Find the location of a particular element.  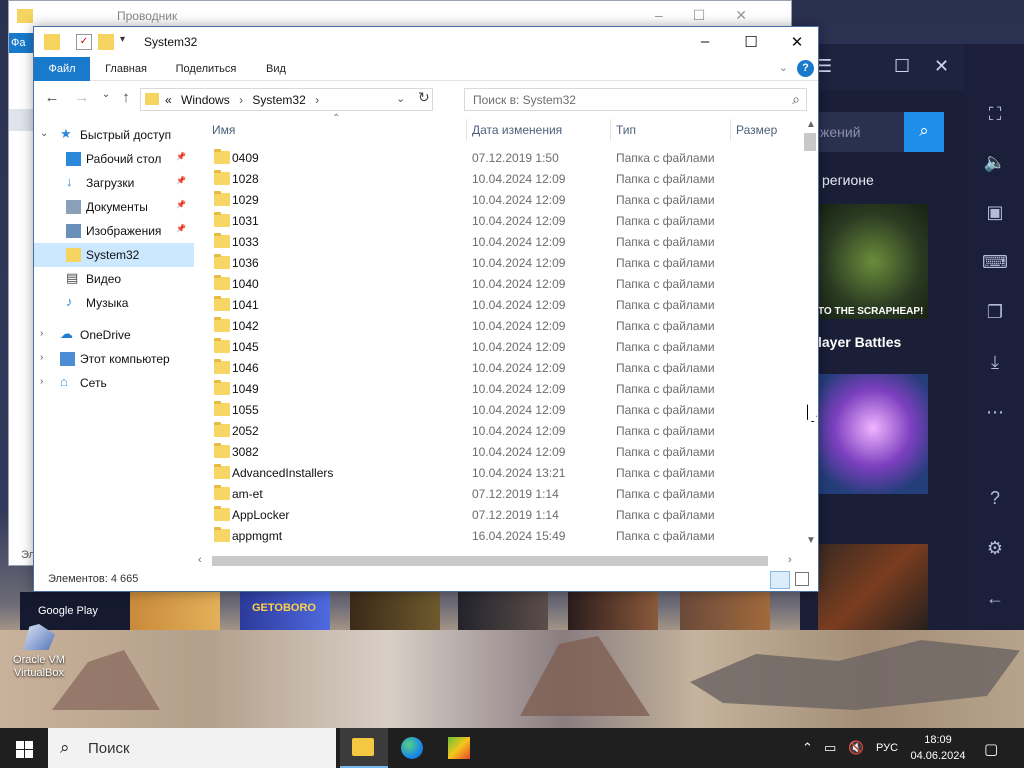

tab-view: Вид is located at coordinates (276, 69).